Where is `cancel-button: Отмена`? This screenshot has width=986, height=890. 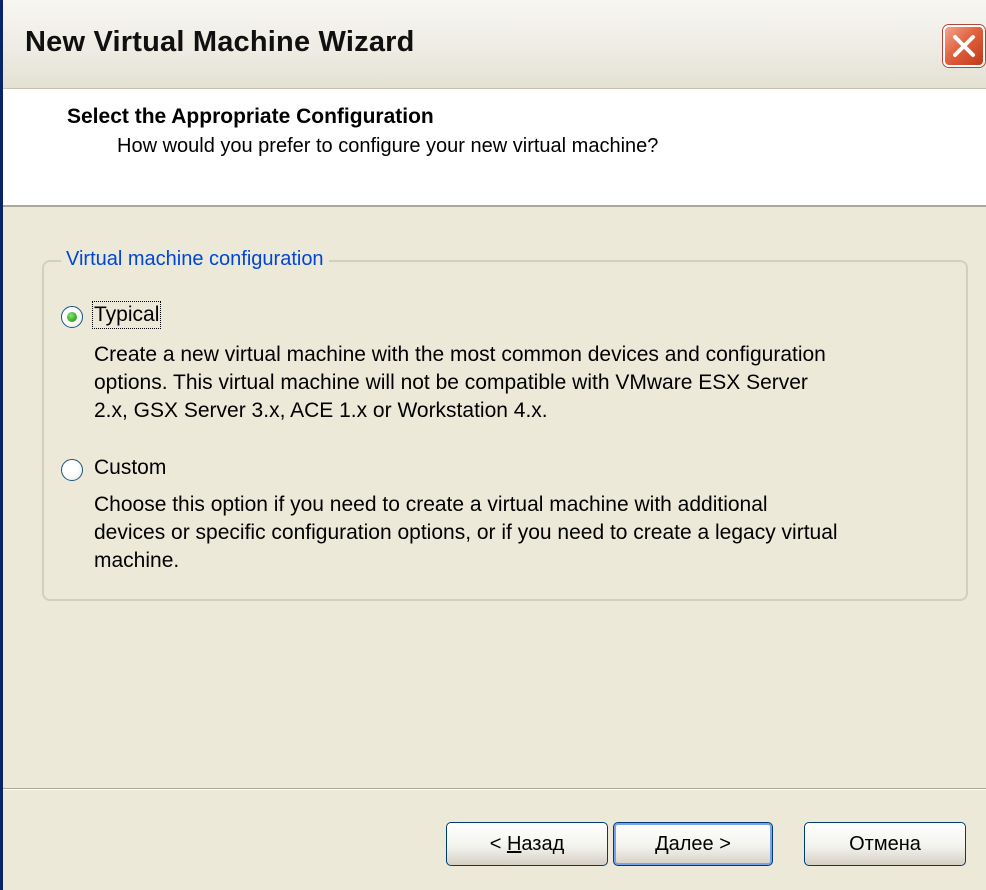 cancel-button: Отмена is located at coordinates (885, 844).